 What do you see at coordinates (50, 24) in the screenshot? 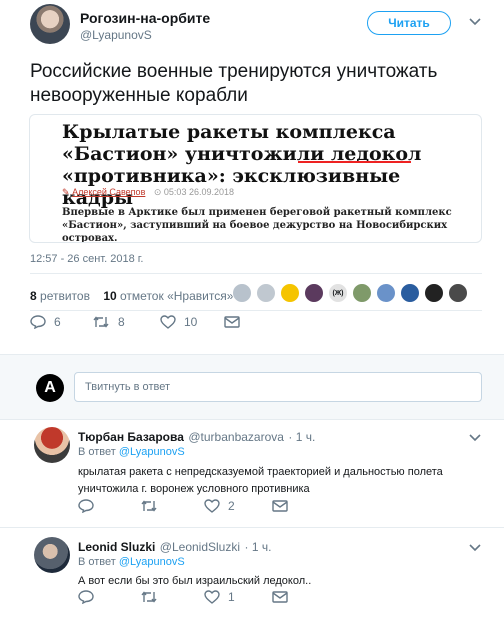
I see `author-avatar` at bounding box center [50, 24].